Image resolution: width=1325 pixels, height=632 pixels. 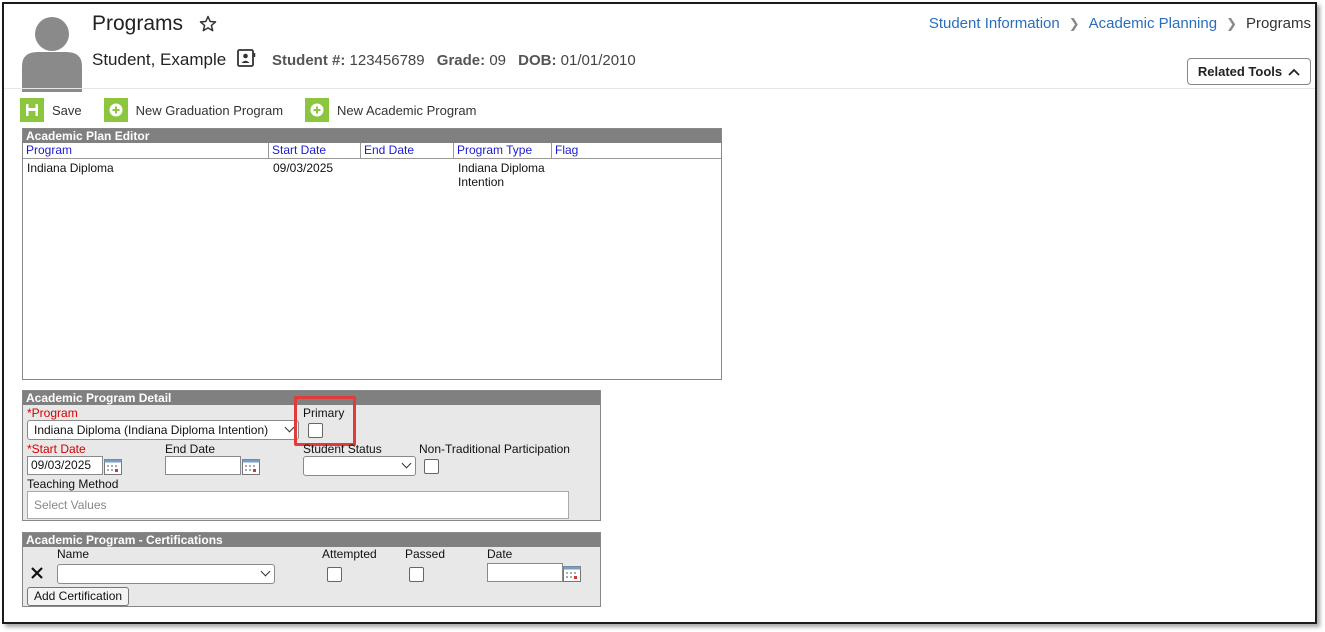 What do you see at coordinates (78, 596) in the screenshot?
I see `add-certification-button: Add Certification` at bounding box center [78, 596].